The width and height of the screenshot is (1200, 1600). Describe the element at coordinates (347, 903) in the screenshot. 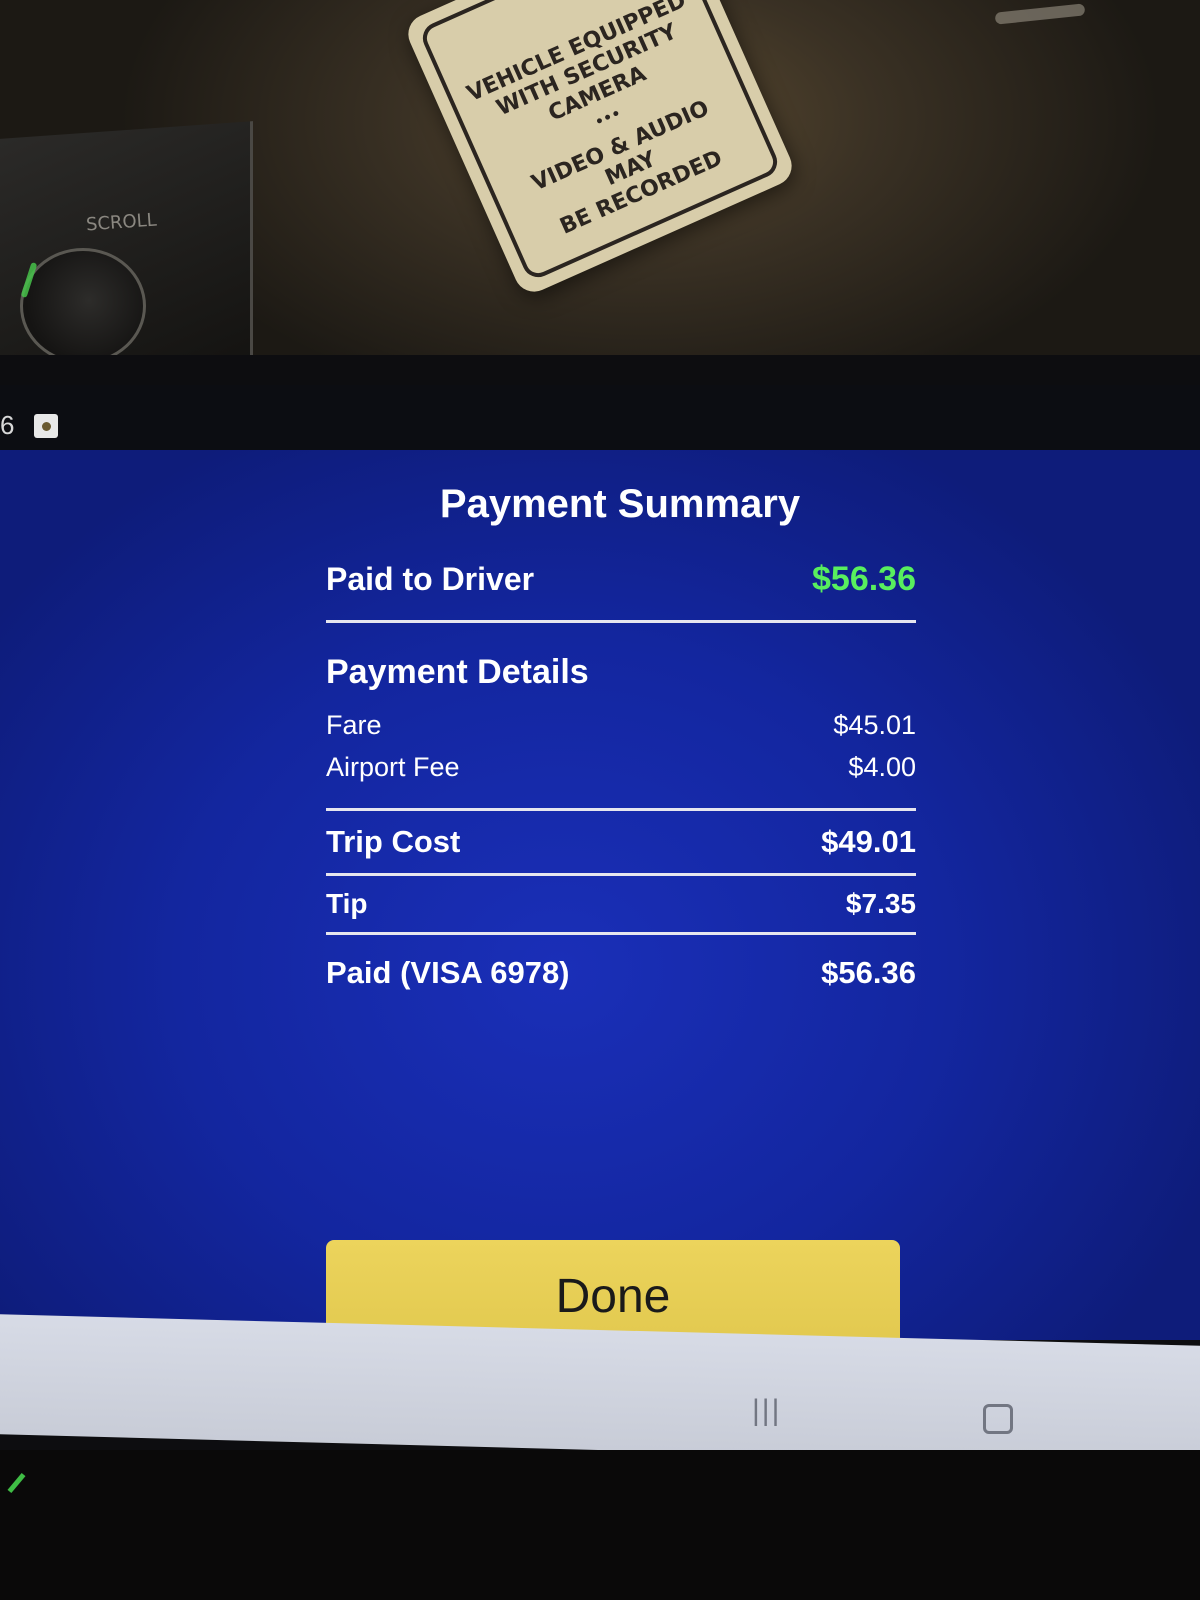

I see `tip-label: Tip` at that location.